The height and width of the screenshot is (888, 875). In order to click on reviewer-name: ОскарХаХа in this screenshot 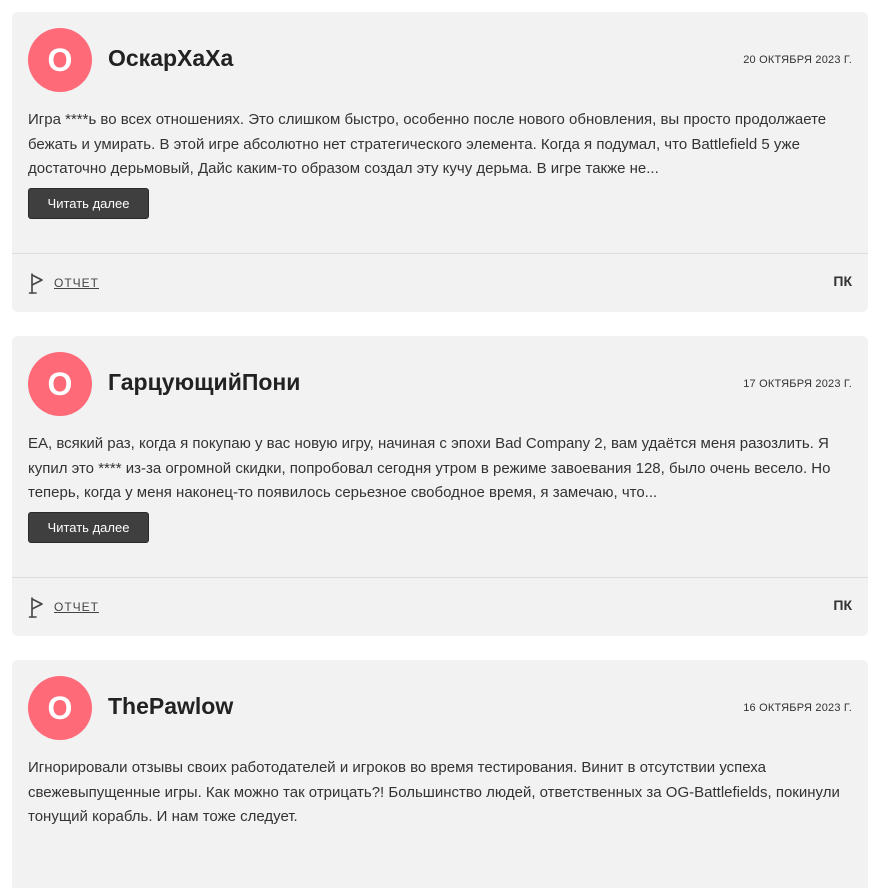, I will do `click(170, 58)`.